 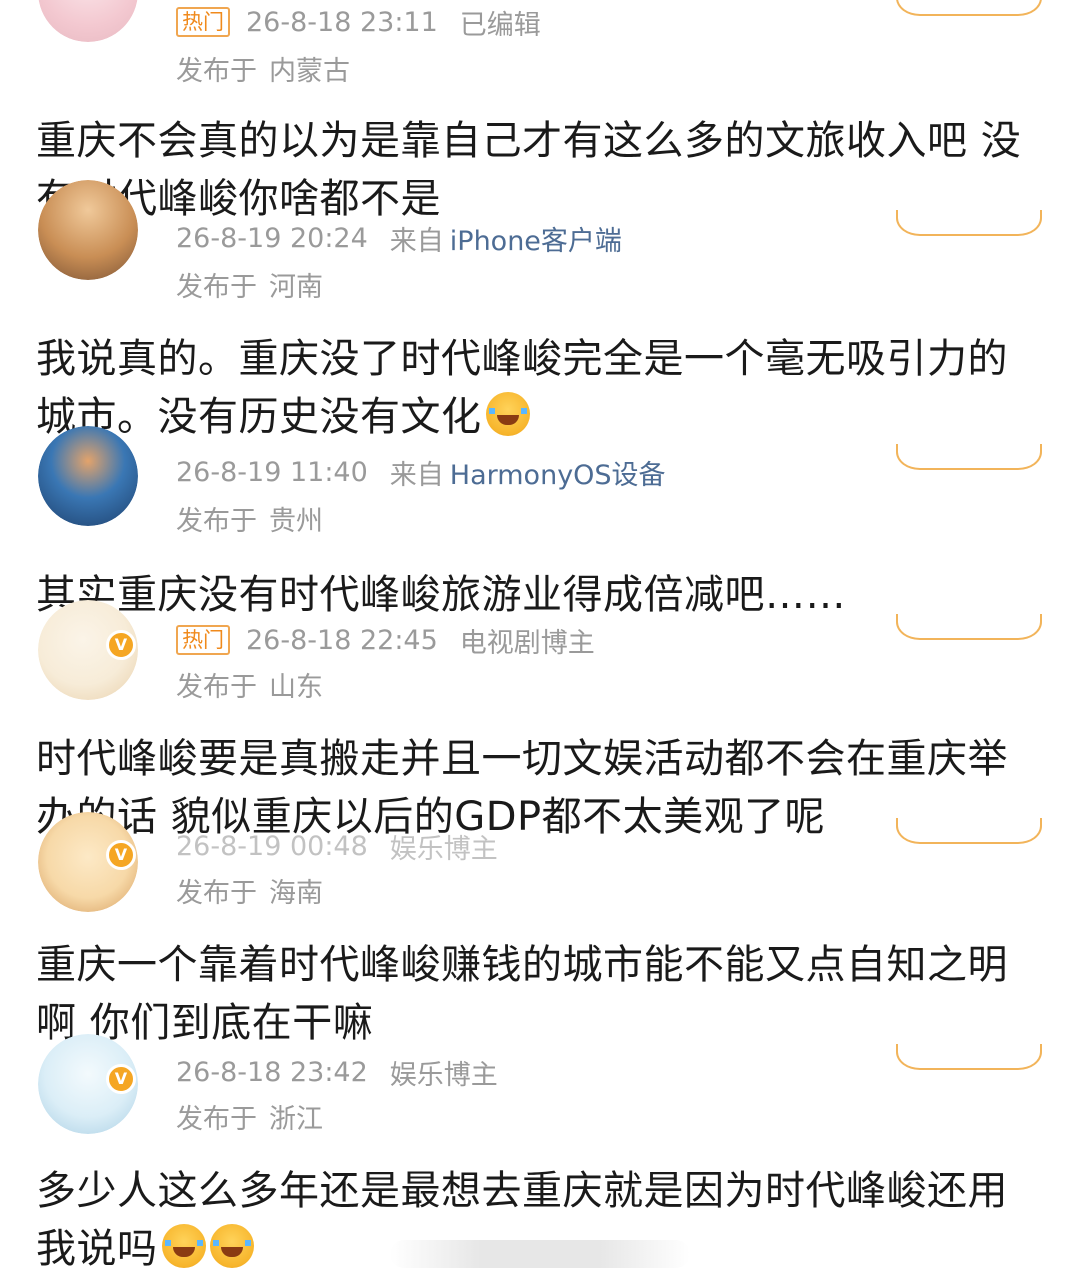 I want to click on comment-header: 26-8-19 20:24 来自 iPhone客户端 发布于 河南, so click(x=540, y=245).